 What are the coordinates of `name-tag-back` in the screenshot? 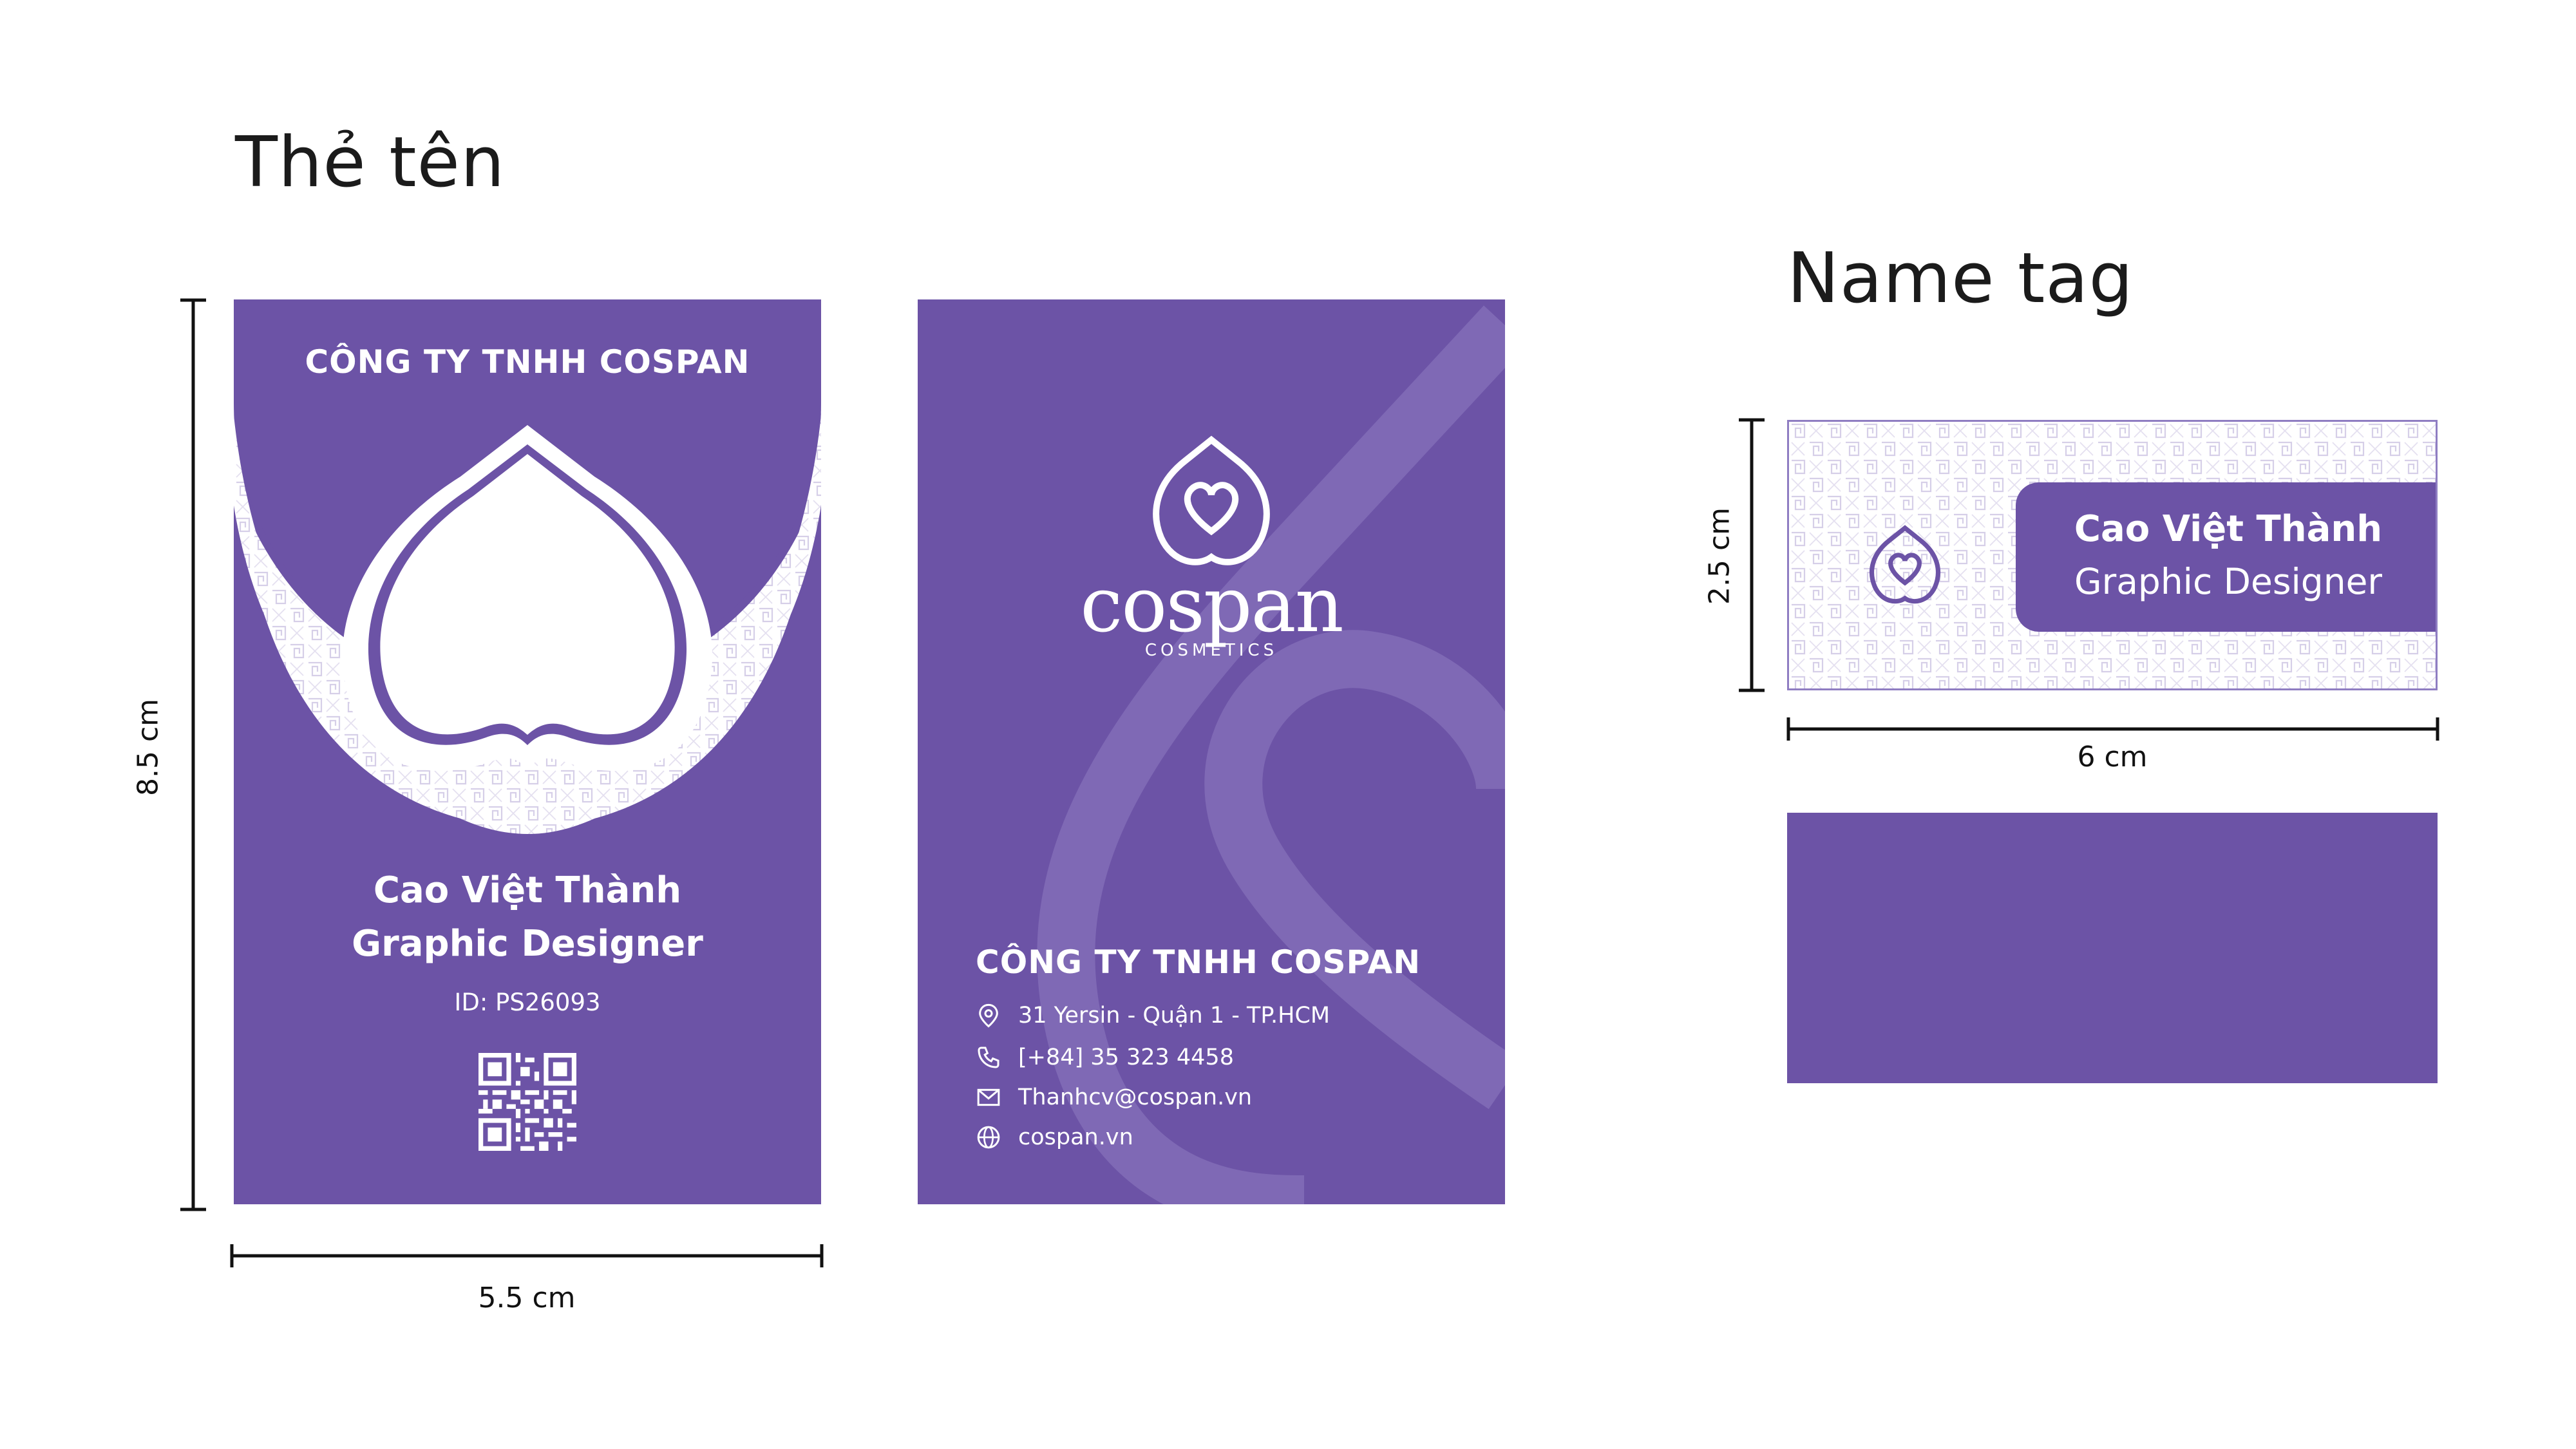 It's located at (2112, 948).